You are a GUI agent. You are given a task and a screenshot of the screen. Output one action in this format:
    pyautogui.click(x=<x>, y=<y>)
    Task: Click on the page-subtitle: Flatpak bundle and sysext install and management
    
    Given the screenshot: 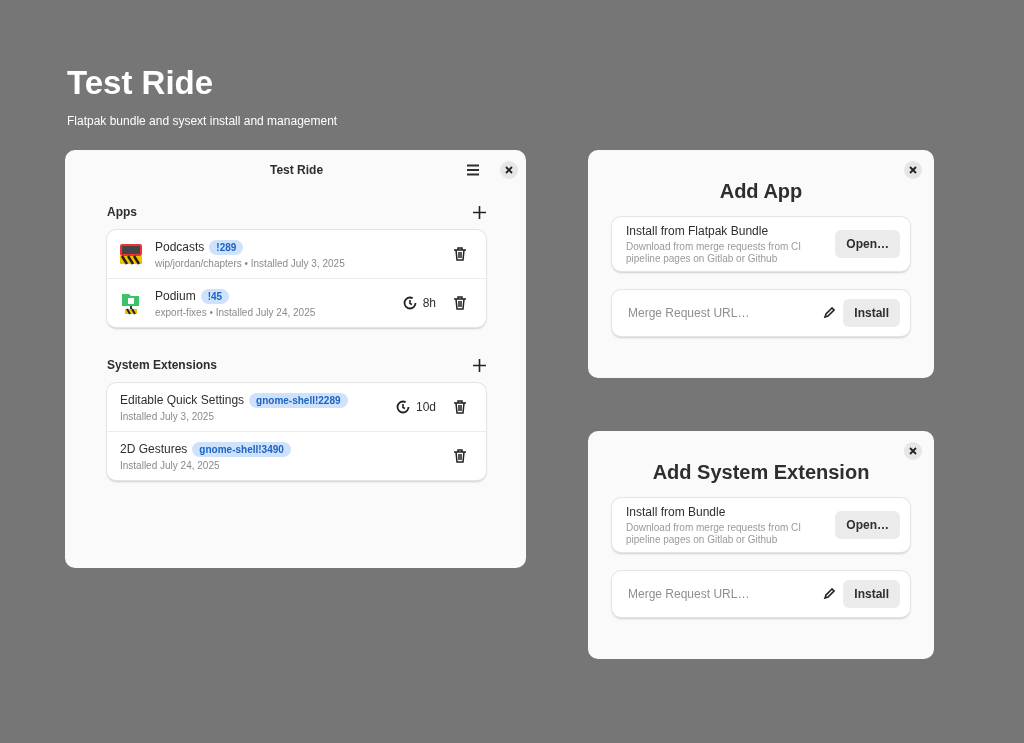 What is the action you would take?
    pyautogui.click(x=203, y=121)
    